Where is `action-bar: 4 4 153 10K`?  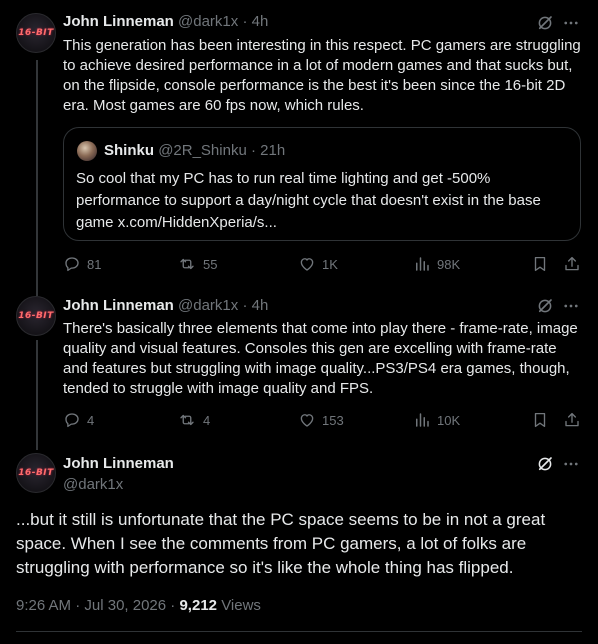
action-bar: 4 4 153 10K is located at coordinates (323, 421).